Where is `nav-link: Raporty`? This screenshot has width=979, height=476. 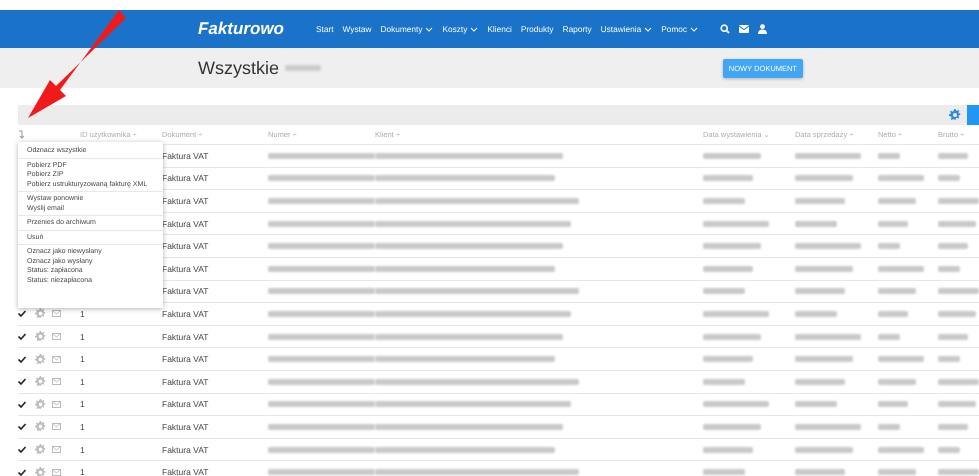 nav-link: Raporty is located at coordinates (577, 29).